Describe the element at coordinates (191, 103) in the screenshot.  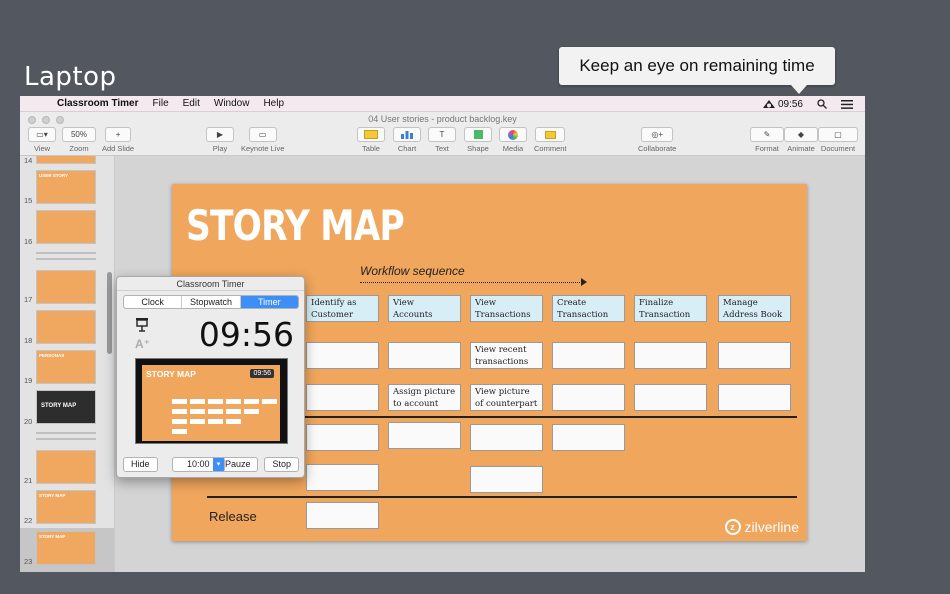
I see `menu-edit: Edit` at that location.